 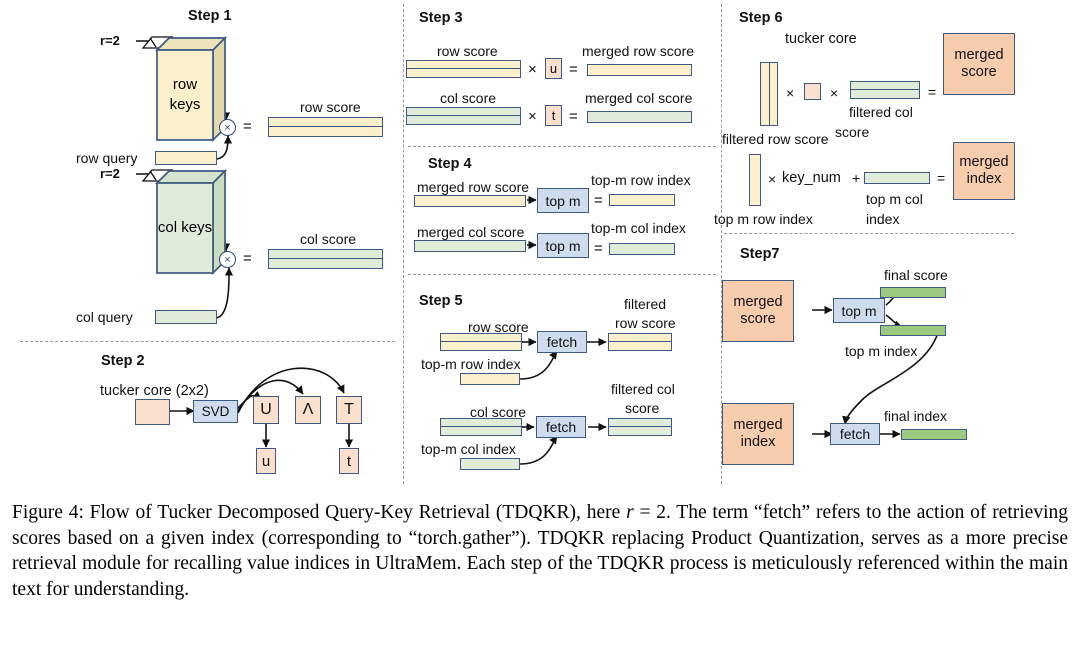 What do you see at coordinates (755, 180) in the screenshot?
I see `top-m-row-index-vbar` at bounding box center [755, 180].